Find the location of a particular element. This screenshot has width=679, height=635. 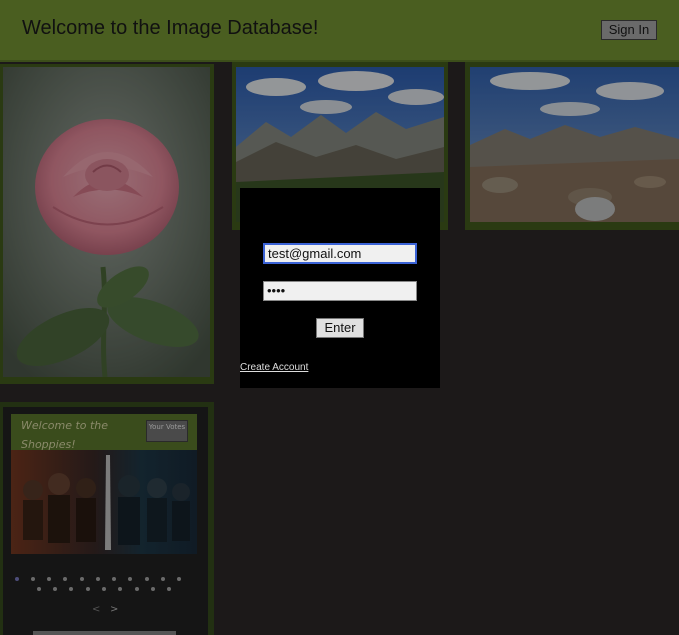

image-card-rocky is located at coordinates (572, 146).